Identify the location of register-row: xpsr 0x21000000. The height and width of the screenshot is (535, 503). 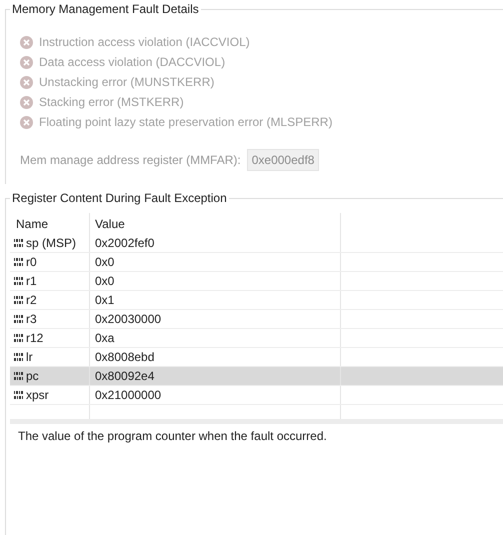
(256, 395).